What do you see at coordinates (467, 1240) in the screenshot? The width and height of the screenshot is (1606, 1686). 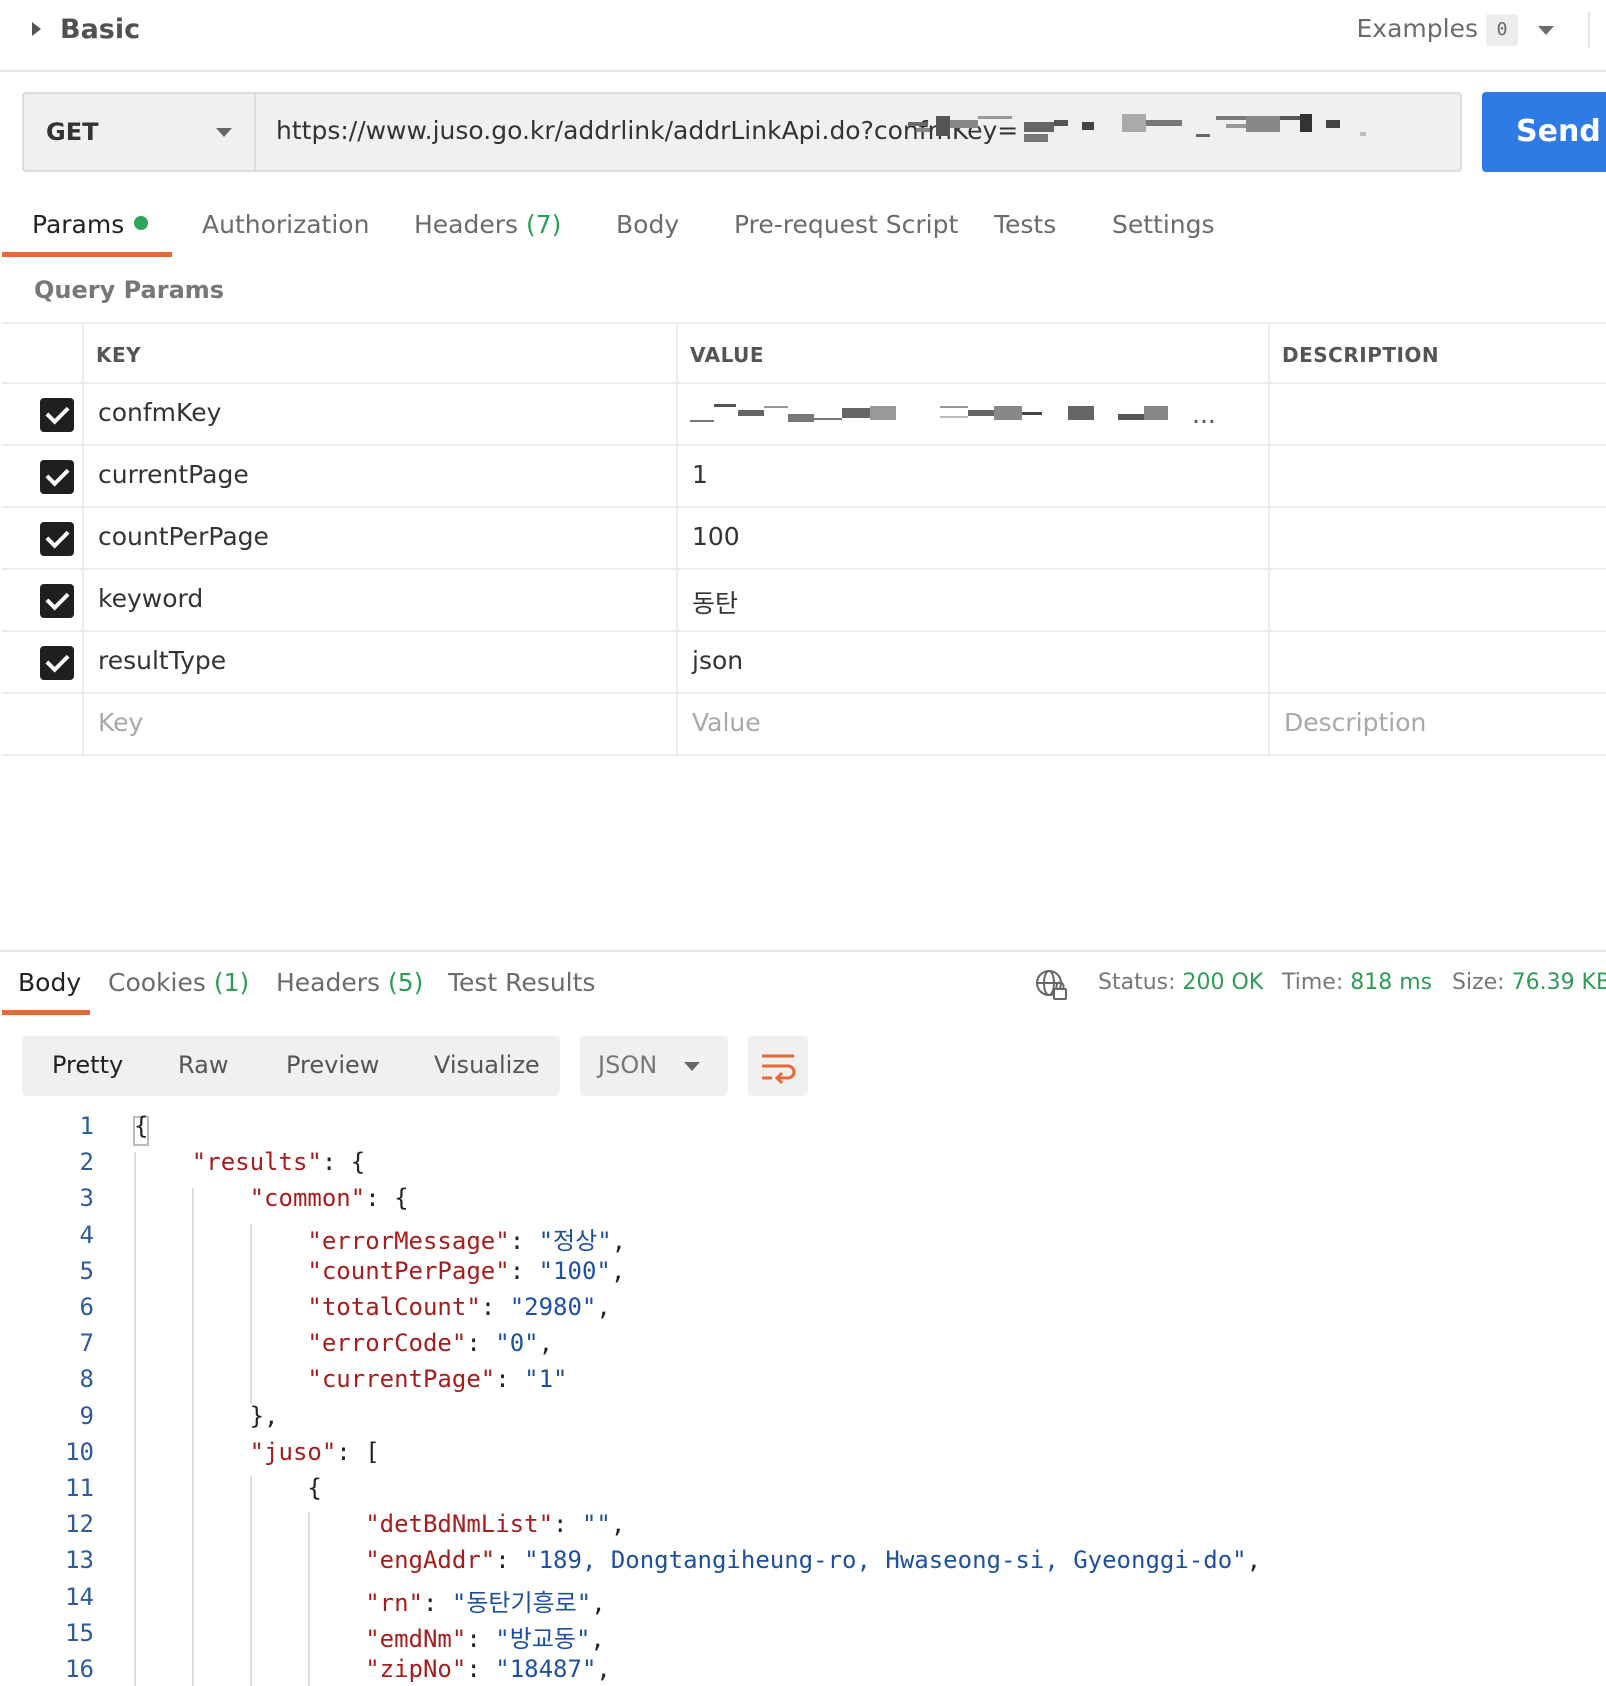 I see `code-text: "errorMessage": "정상",` at bounding box center [467, 1240].